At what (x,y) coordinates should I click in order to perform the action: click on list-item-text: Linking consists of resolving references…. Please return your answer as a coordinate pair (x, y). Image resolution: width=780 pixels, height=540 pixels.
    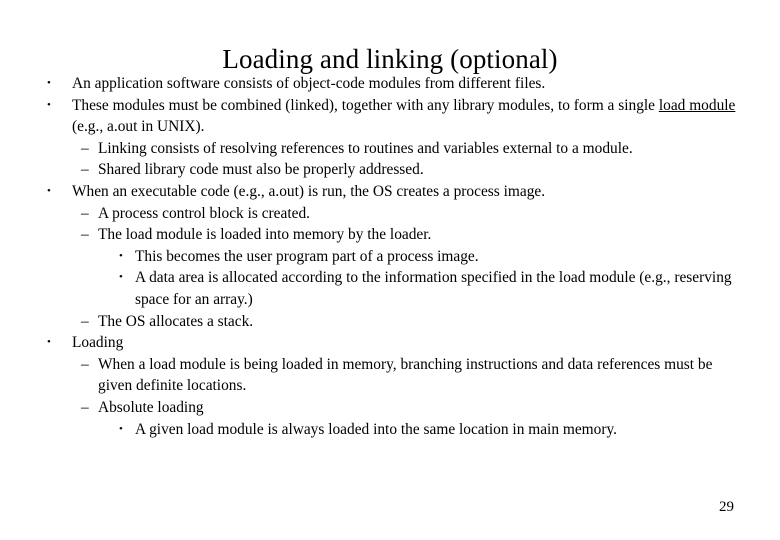
    Looking at the image, I should click on (365, 148).